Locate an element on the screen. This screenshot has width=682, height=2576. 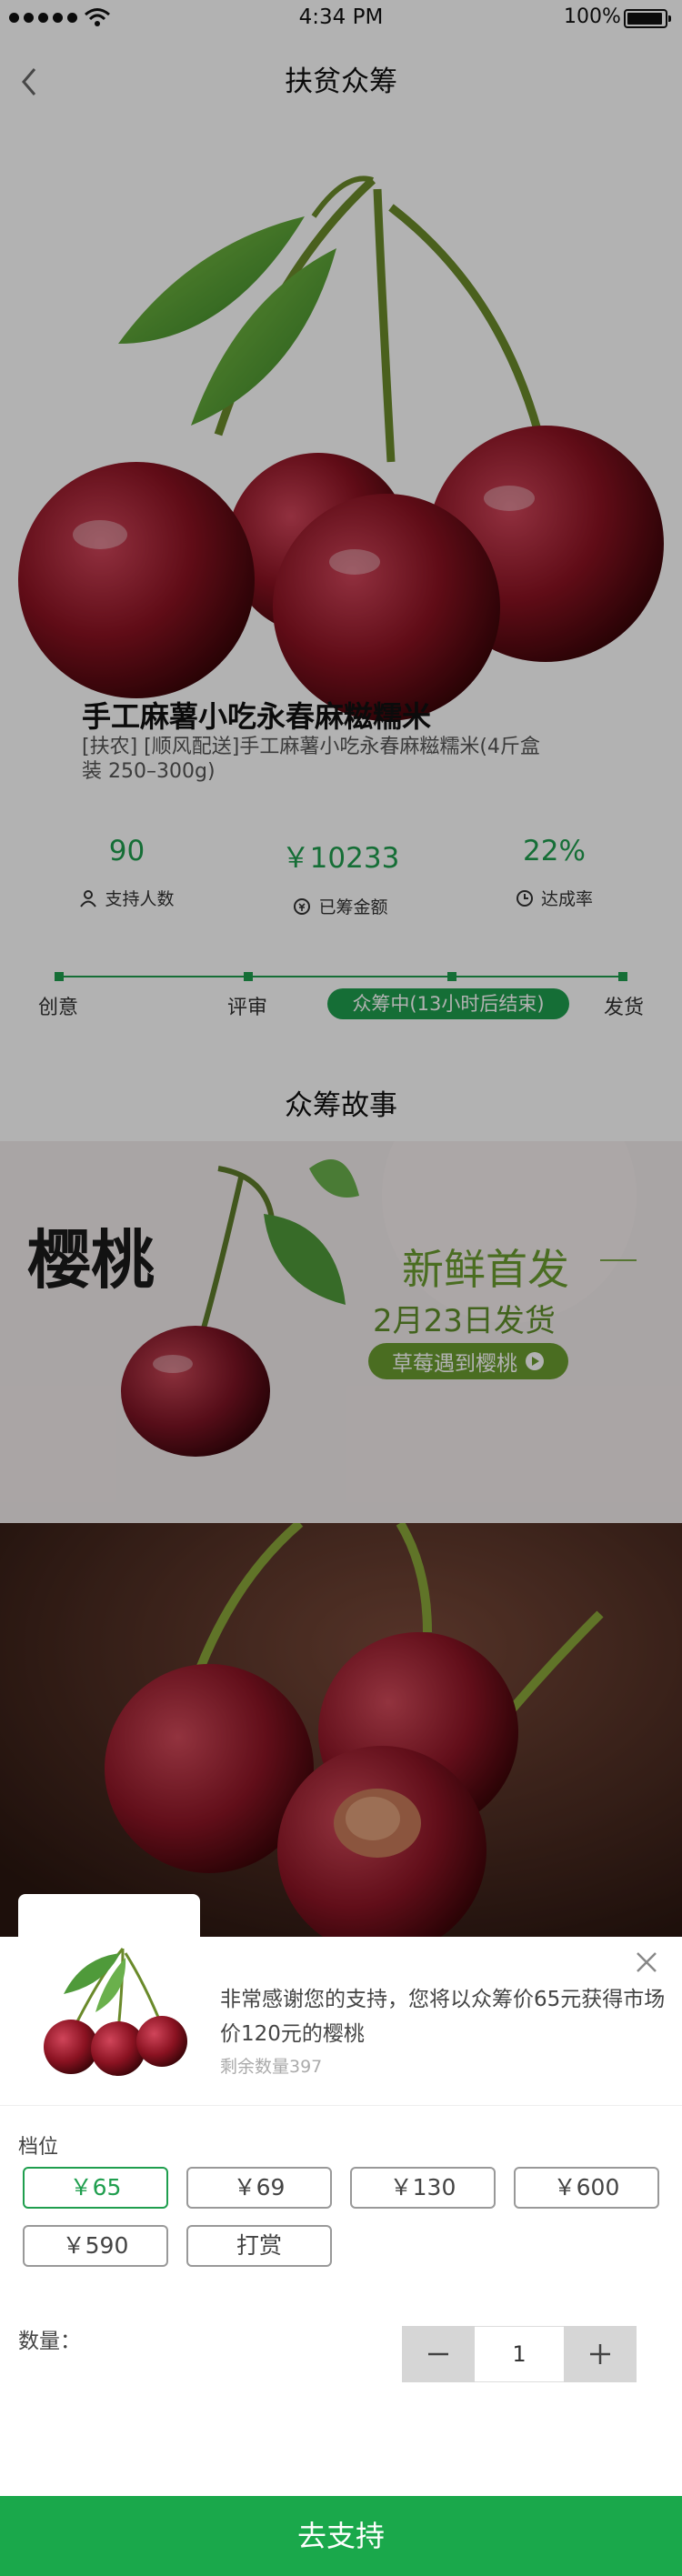
decrease-button is located at coordinates (438, 2354).